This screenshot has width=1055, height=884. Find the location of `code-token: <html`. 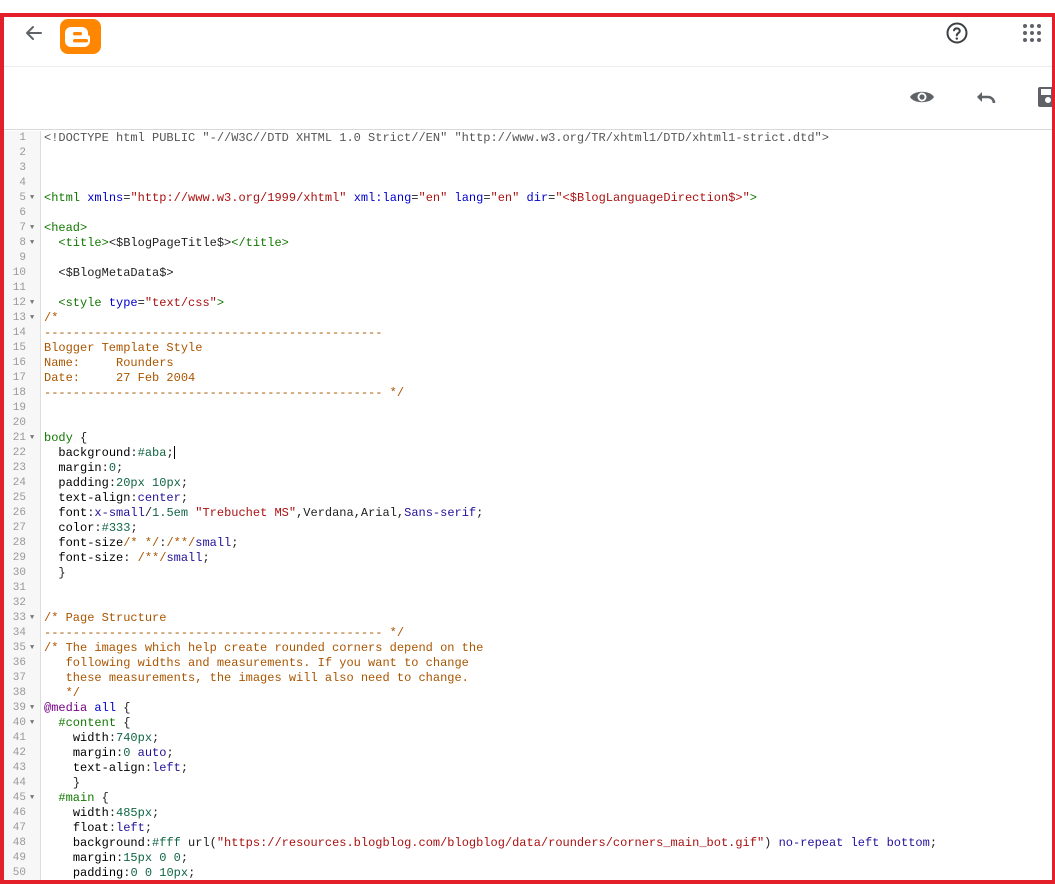

code-token: <html is located at coordinates (62, 198).